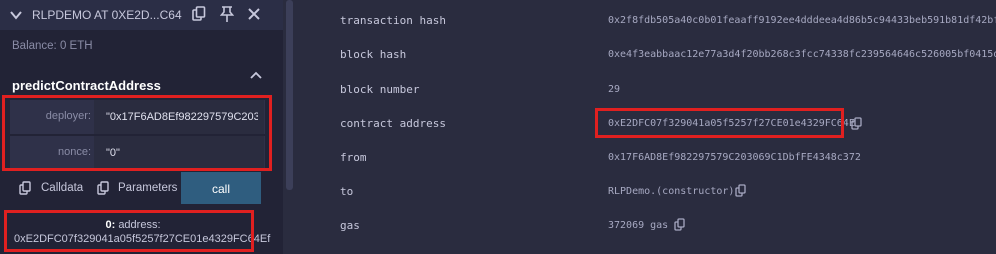 The width and height of the screenshot is (996, 254). What do you see at coordinates (199, 14) in the screenshot?
I see `copy-icon` at bounding box center [199, 14].